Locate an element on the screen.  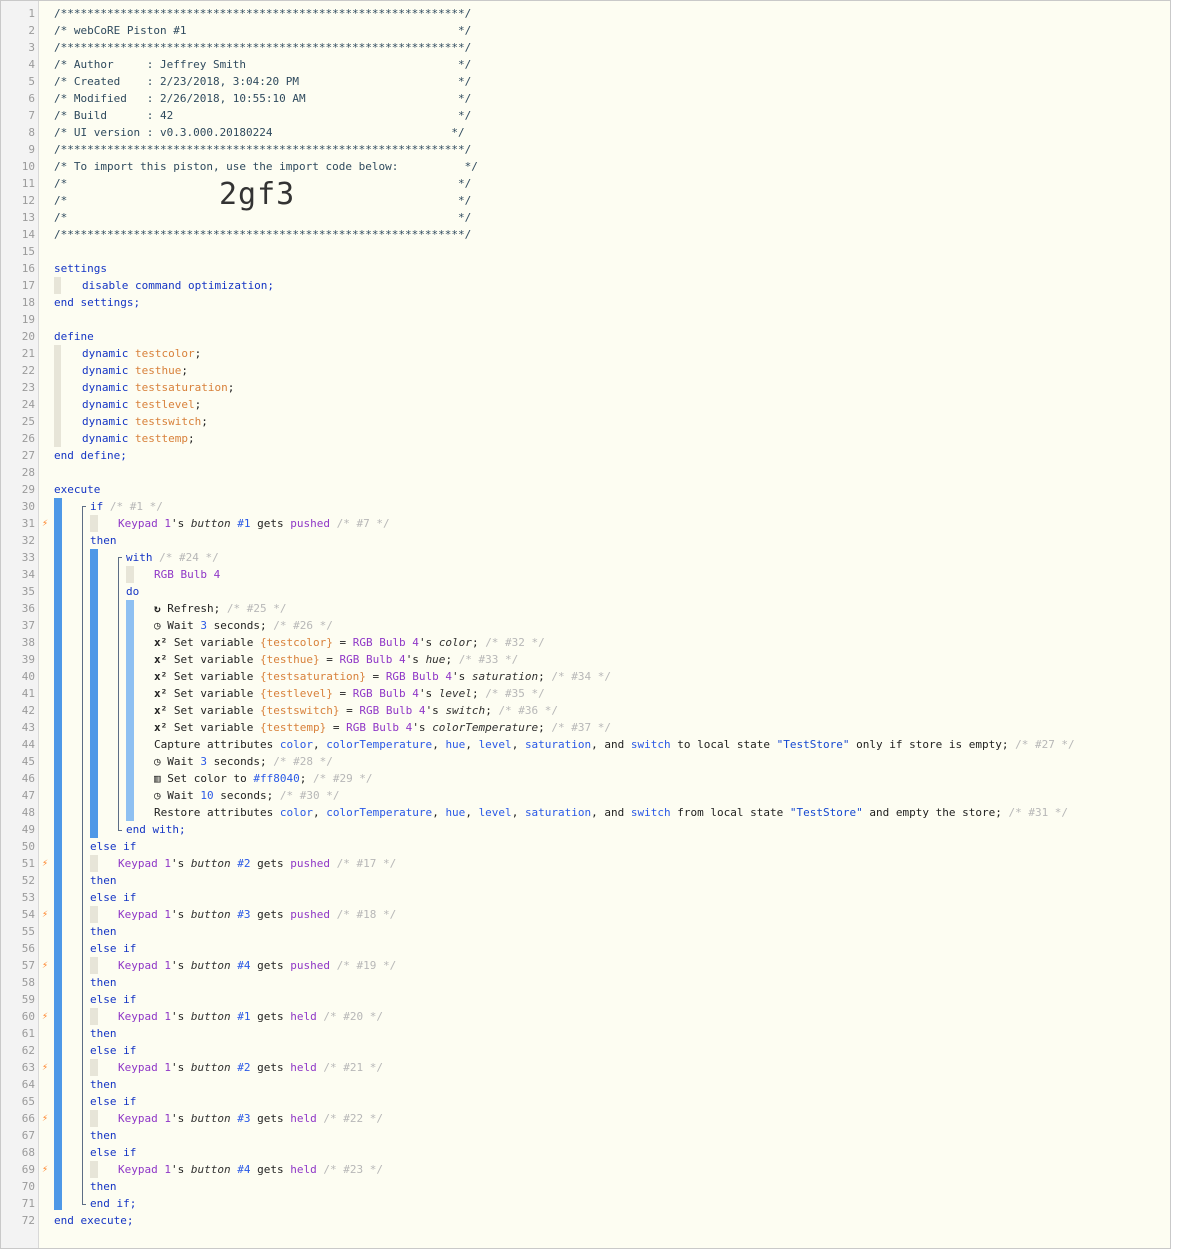
button-action: pushed is located at coordinates (310, 914).